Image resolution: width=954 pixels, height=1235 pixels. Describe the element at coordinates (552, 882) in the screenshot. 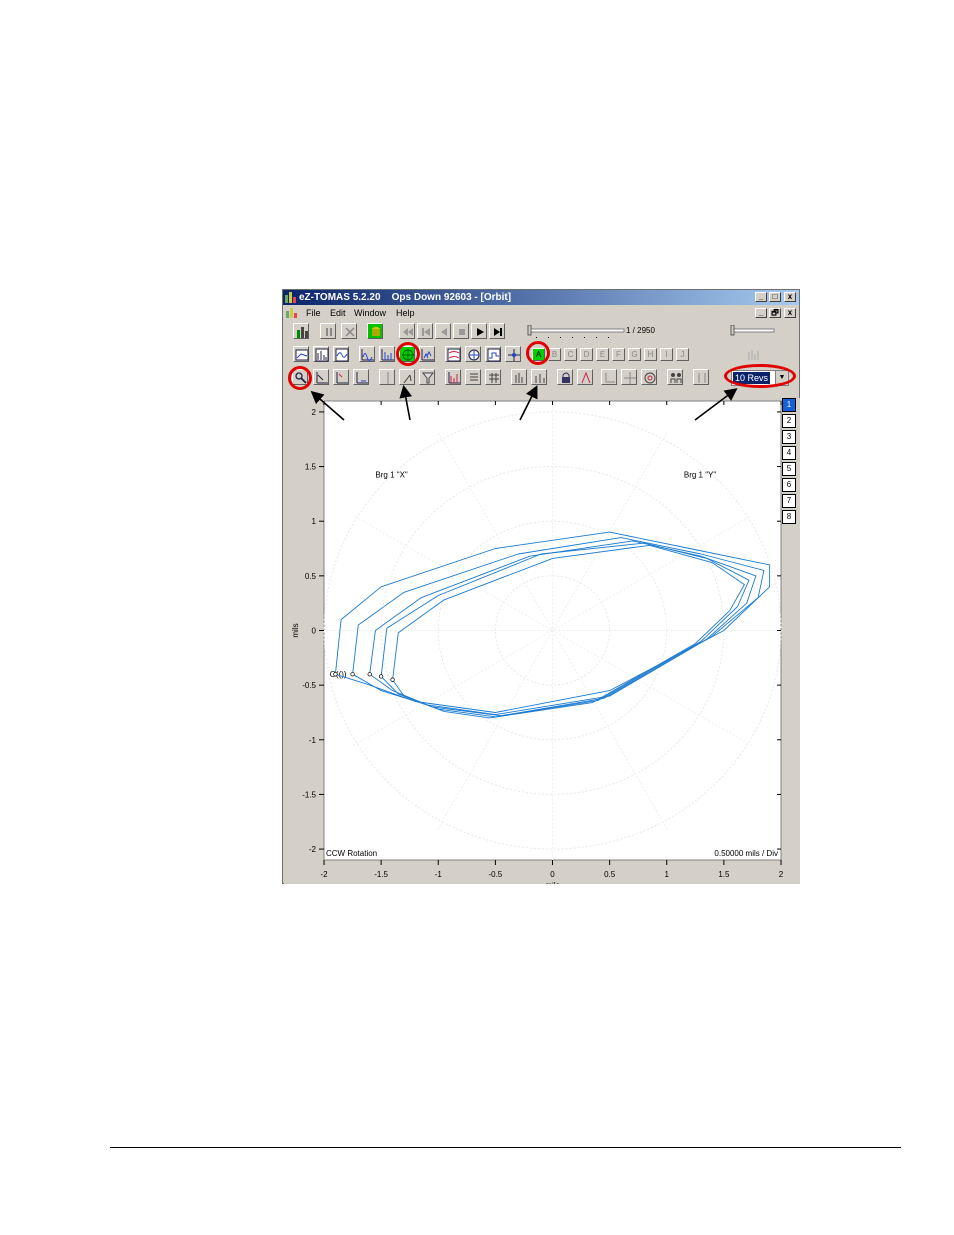

I see `x-axis-label: mils` at that location.